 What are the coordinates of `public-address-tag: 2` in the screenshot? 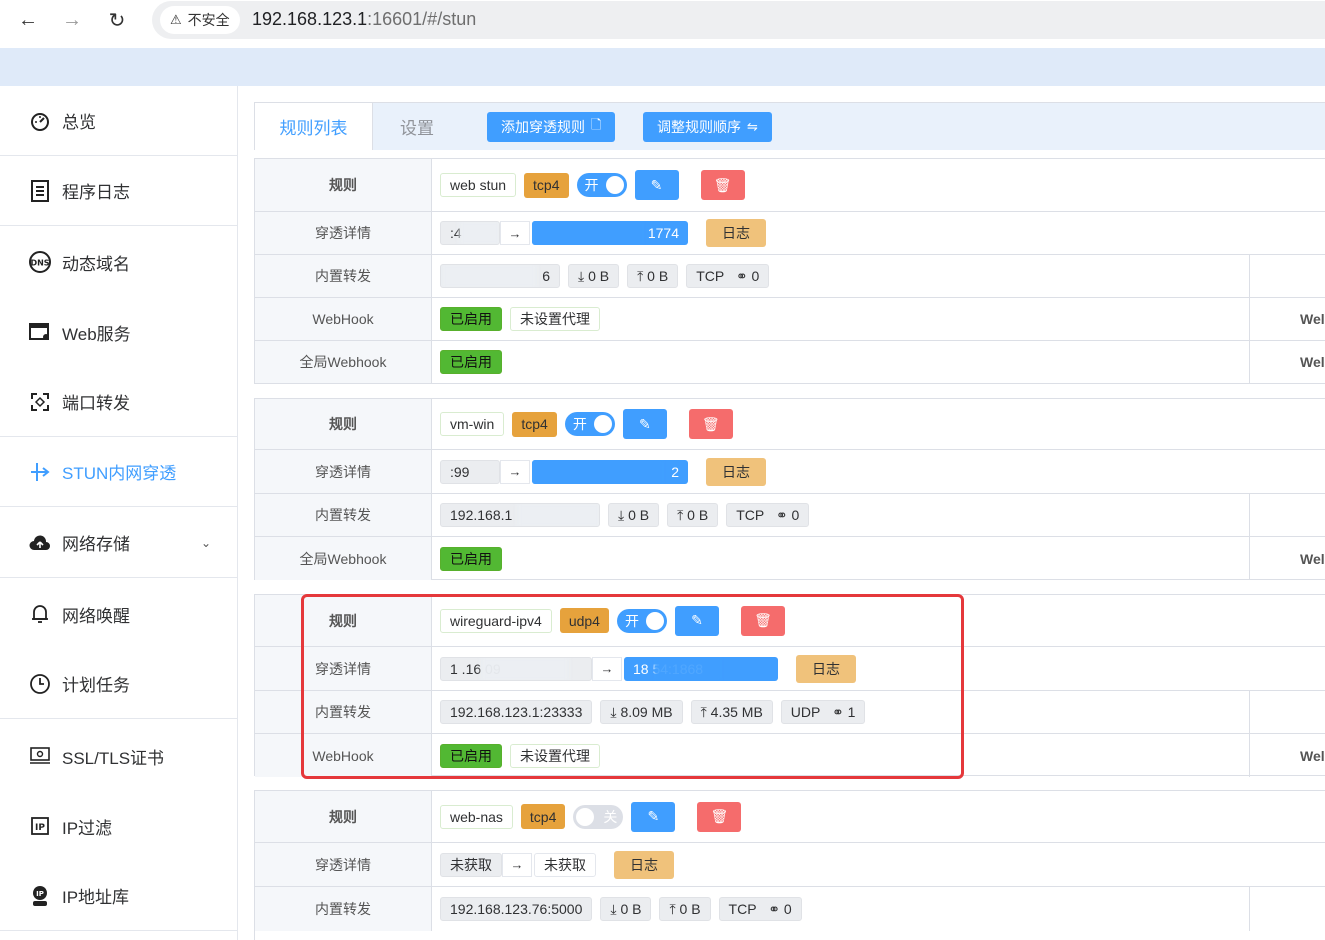 It's located at (610, 471).